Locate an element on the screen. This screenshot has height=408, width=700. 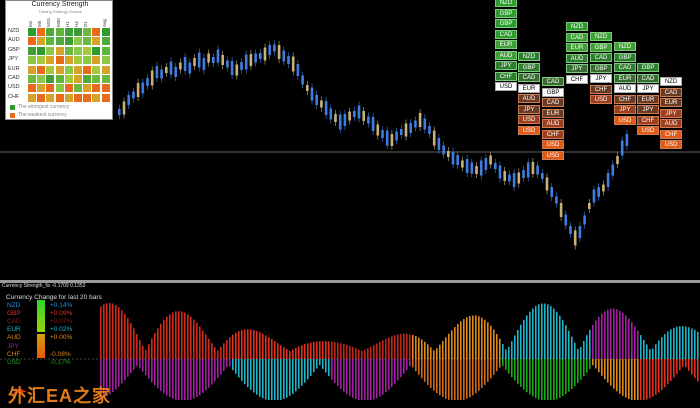
legend-header: Currency Change for last 20 bars is located at coordinates (54, 297).